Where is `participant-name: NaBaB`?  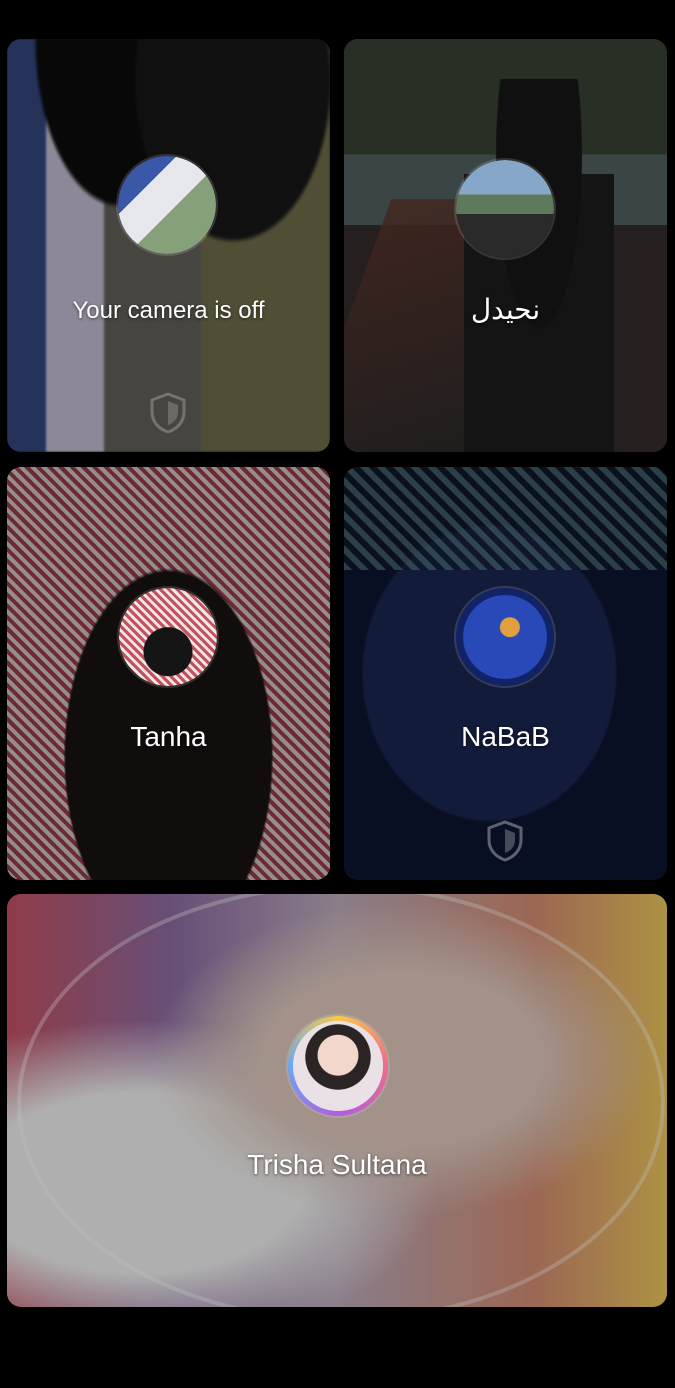 participant-name: NaBaB is located at coordinates (505, 736).